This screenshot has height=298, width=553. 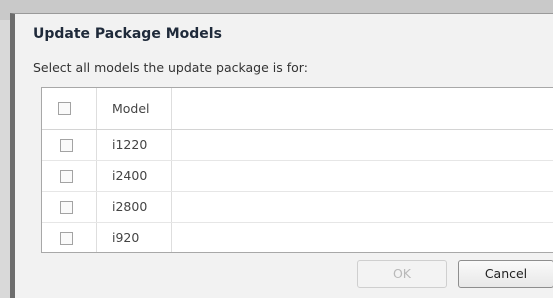 I want to click on table-row: i2400, so click(x=297, y=176).